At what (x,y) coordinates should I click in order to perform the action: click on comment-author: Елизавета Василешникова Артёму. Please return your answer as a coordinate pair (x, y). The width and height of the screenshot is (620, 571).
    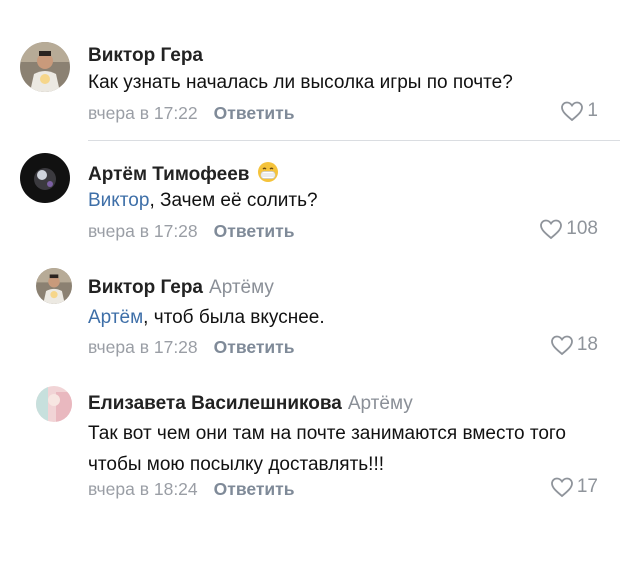
    Looking at the image, I should click on (250, 404).